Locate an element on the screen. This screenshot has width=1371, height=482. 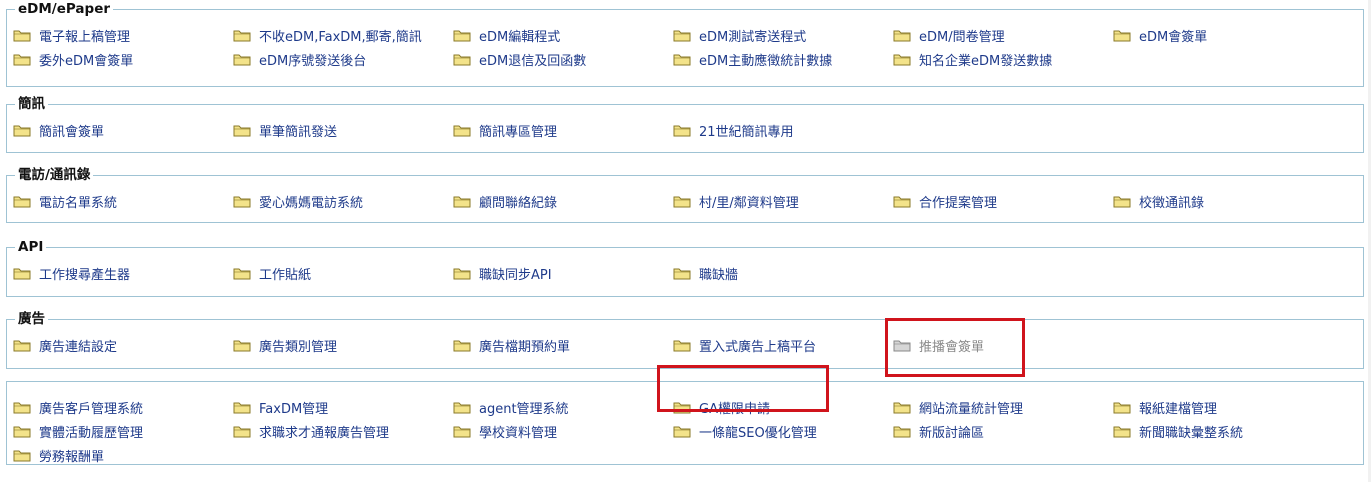
menu-link-label: 職缺同步API is located at coordinates (515, 275).